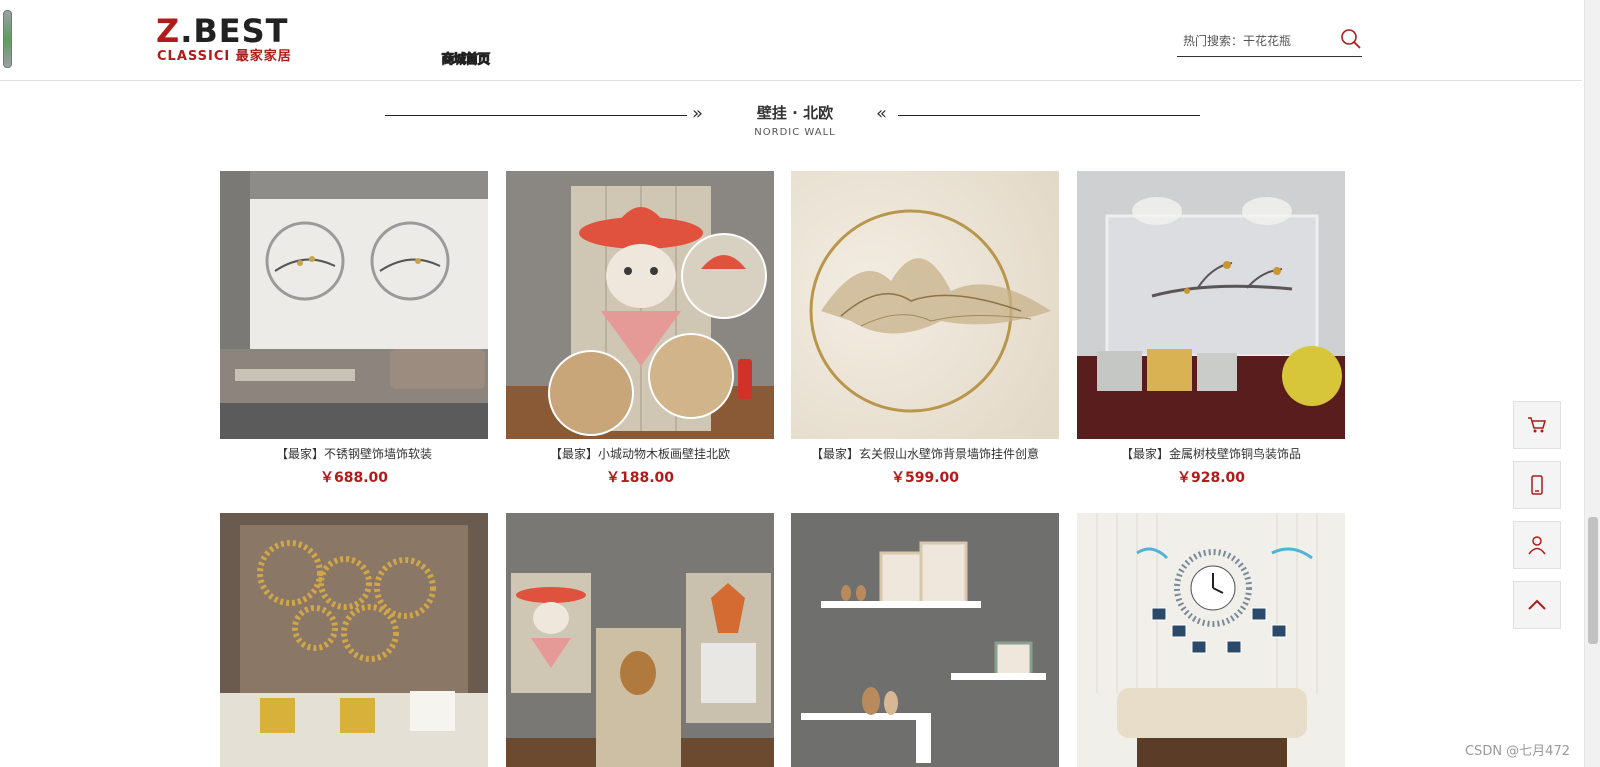 This screenshot has height=767, width=1600. What do you see at coordinates (263, 56) in the screenshot?
I see `logo-sub-cn: 最家家居` at bounding box center [263, 56].